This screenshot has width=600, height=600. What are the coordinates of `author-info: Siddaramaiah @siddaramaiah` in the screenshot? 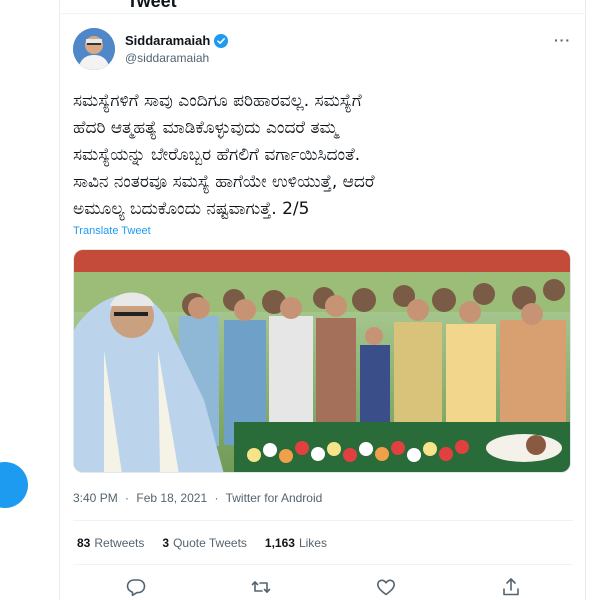 It's located at (177, 49).